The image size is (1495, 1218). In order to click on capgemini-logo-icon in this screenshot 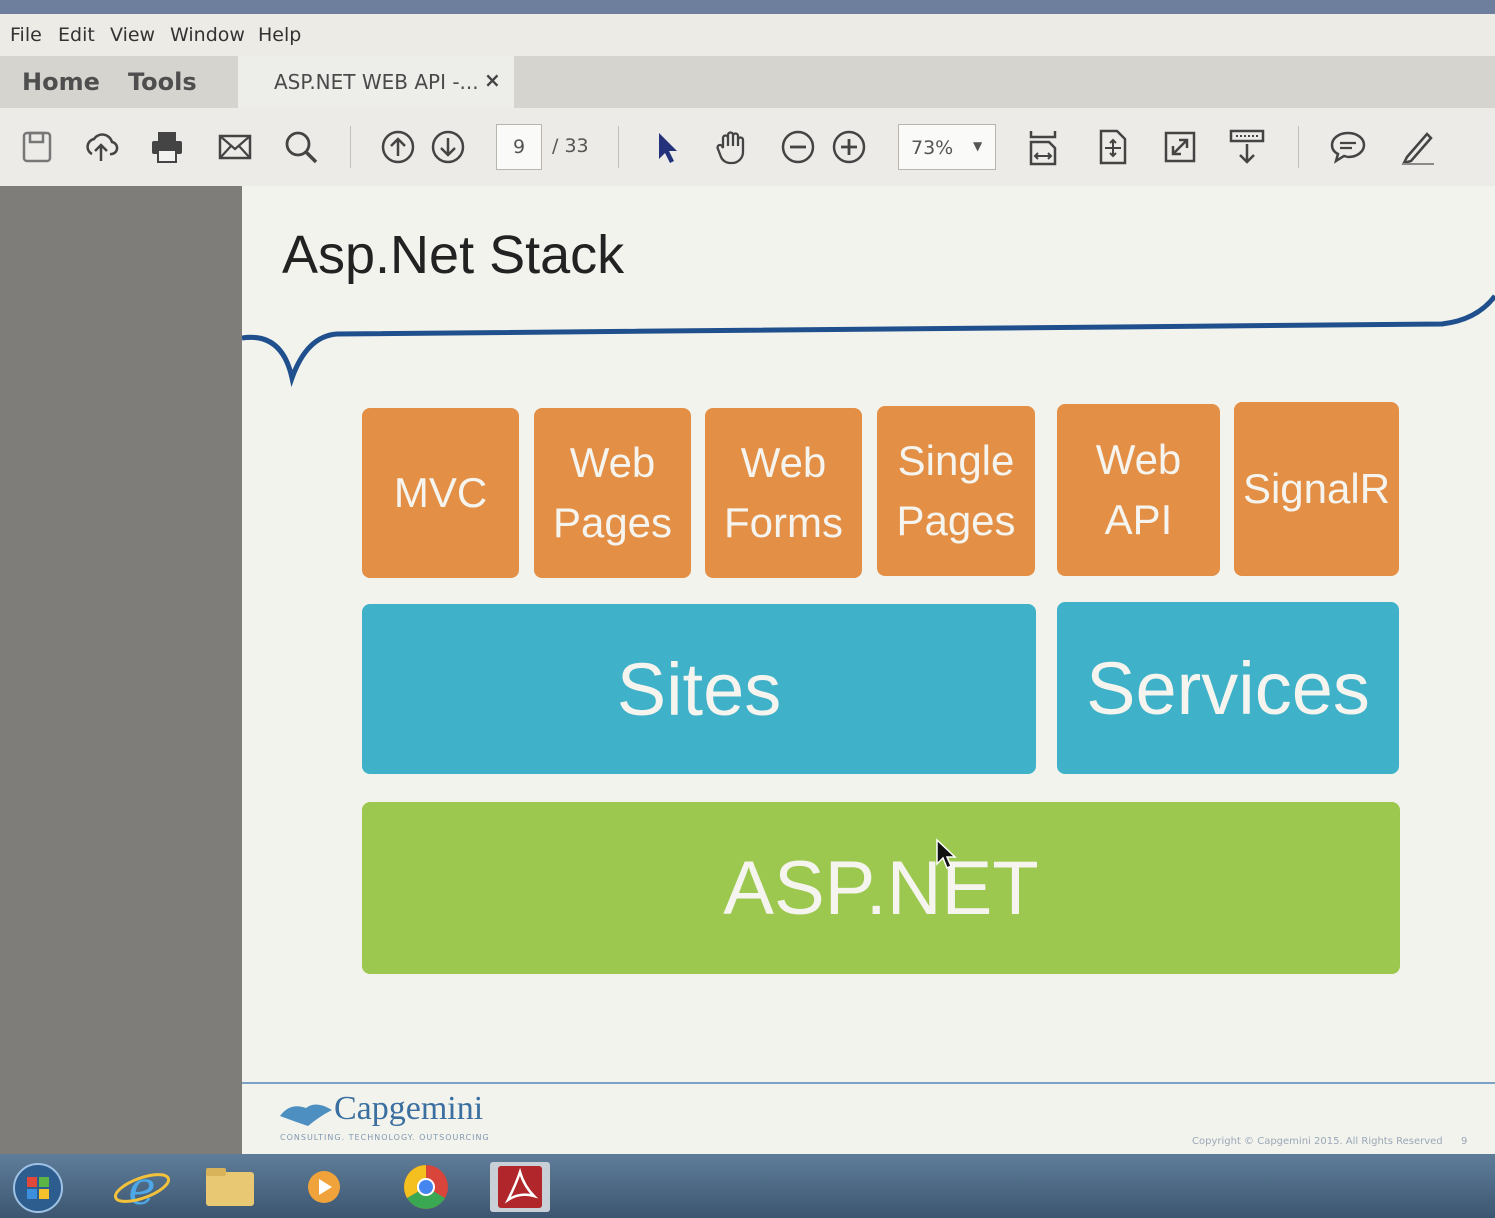, I will do `click(306, 1115)`.